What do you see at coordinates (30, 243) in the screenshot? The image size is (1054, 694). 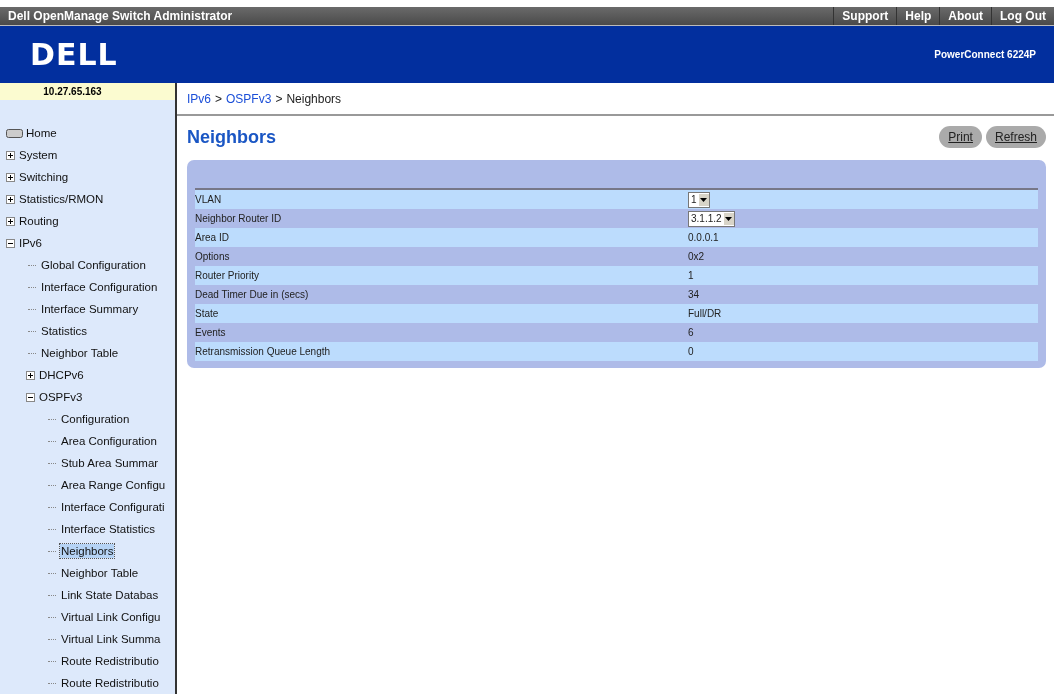 I see `tree-item: IPv6` at bounding box center [30, 243].